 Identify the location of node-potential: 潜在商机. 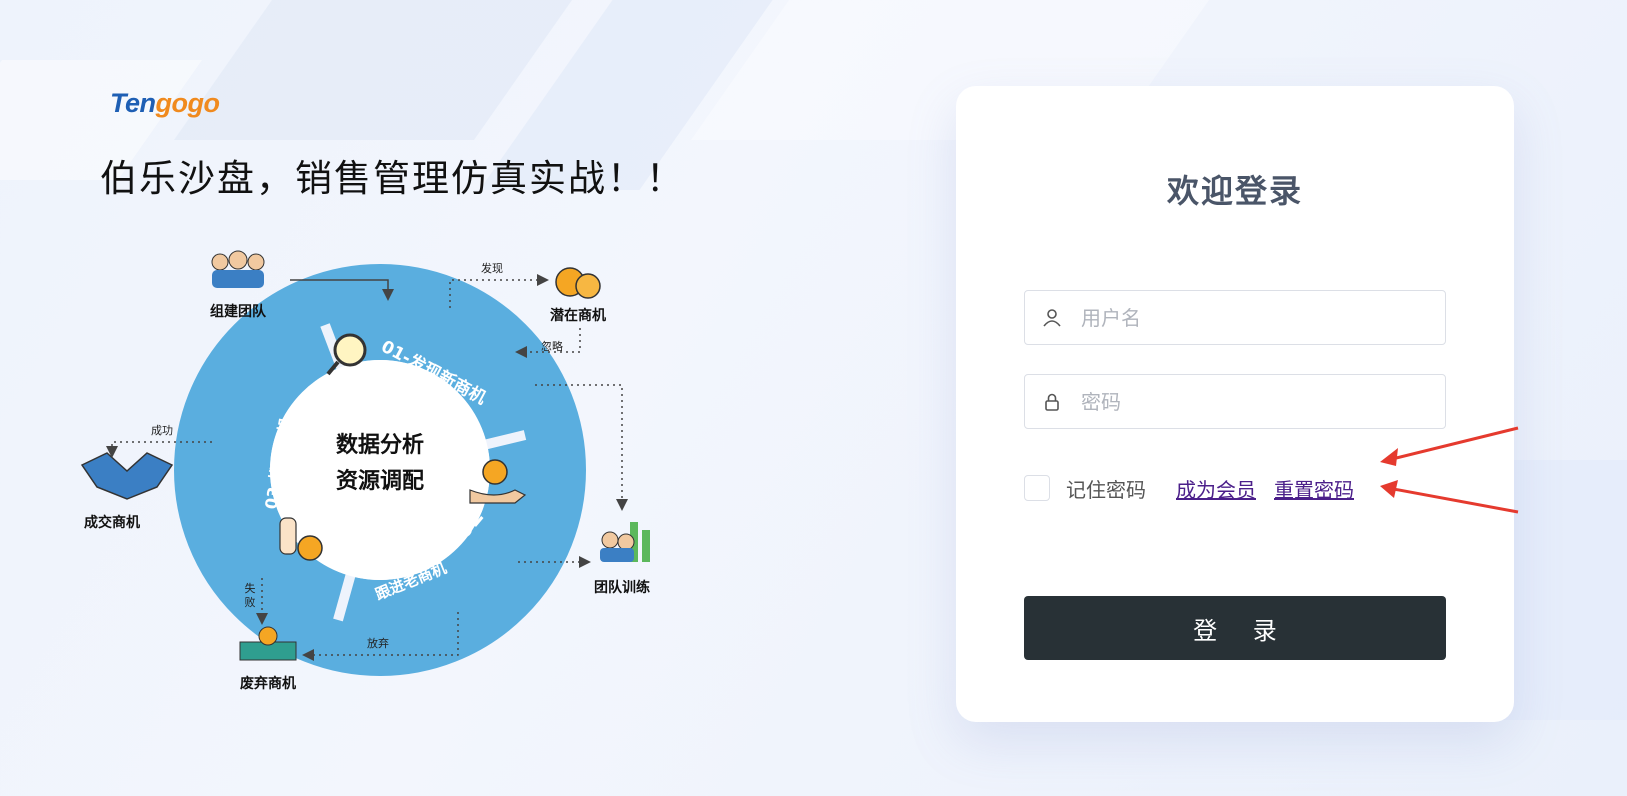
(578, 315).